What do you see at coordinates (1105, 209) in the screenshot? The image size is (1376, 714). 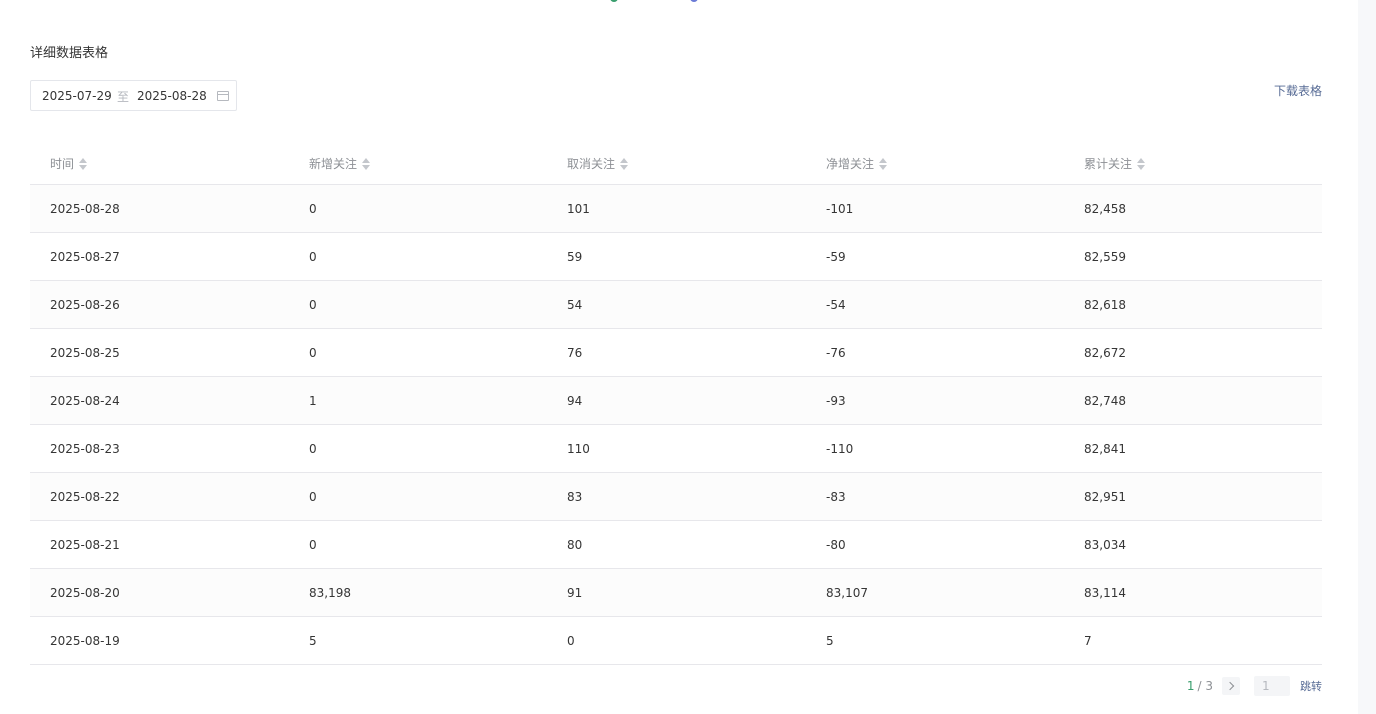 I see `table-cell: 82,458` at bounding box center [1105, 209].